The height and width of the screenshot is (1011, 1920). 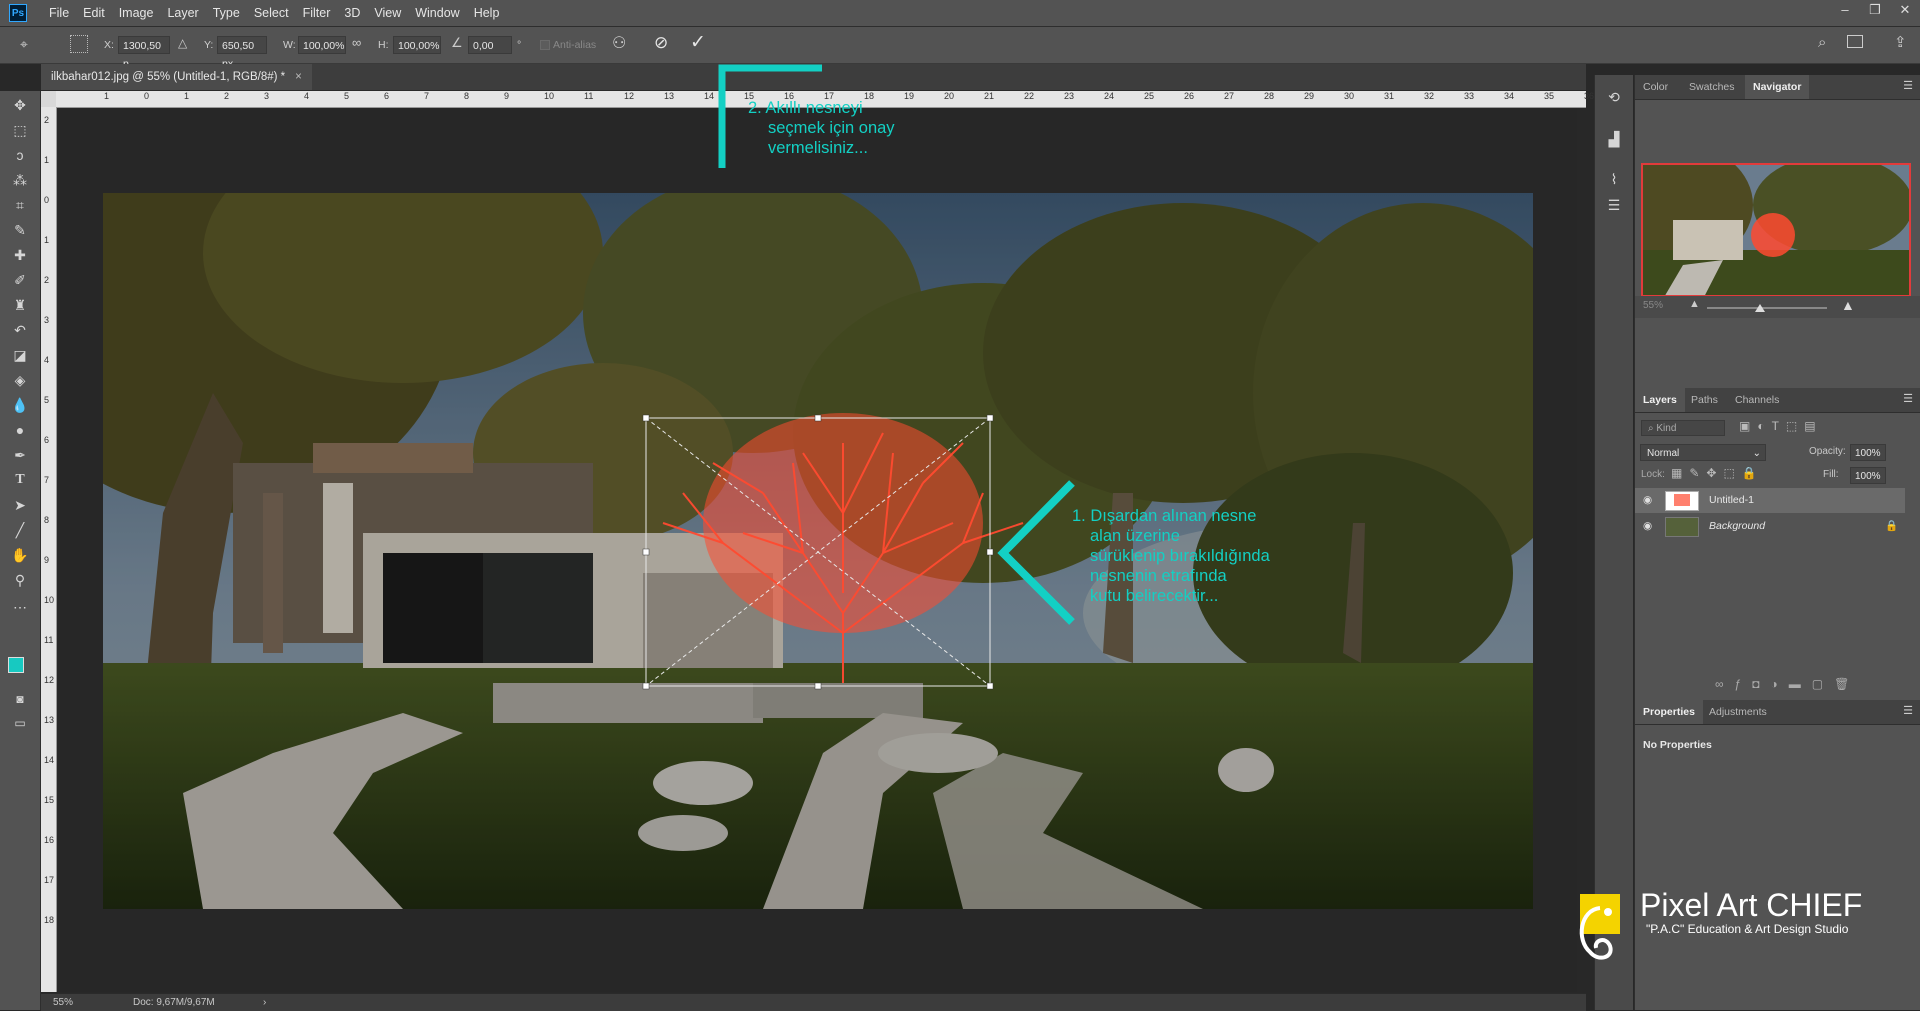 What do you see at coordinates (264, 1002) in the screenshot?
I see `status-menu-arrow: ›` at bounding box center [264, 1002].